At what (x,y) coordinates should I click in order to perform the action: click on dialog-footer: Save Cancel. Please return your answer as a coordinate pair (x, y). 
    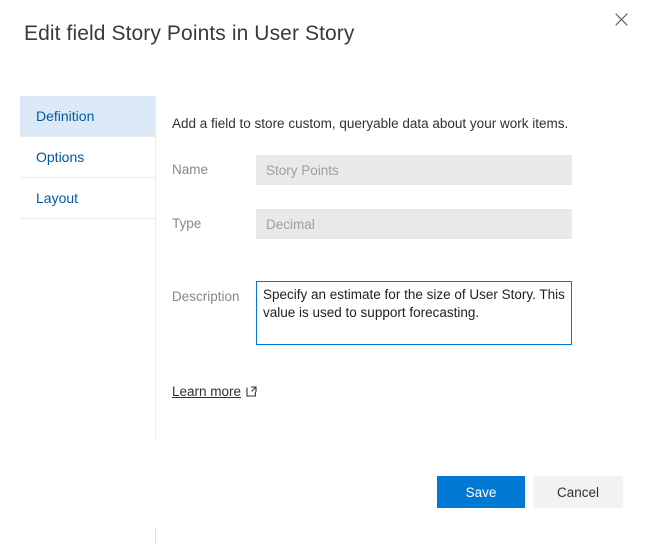
    Looking at the image, I should click on (324, 496).